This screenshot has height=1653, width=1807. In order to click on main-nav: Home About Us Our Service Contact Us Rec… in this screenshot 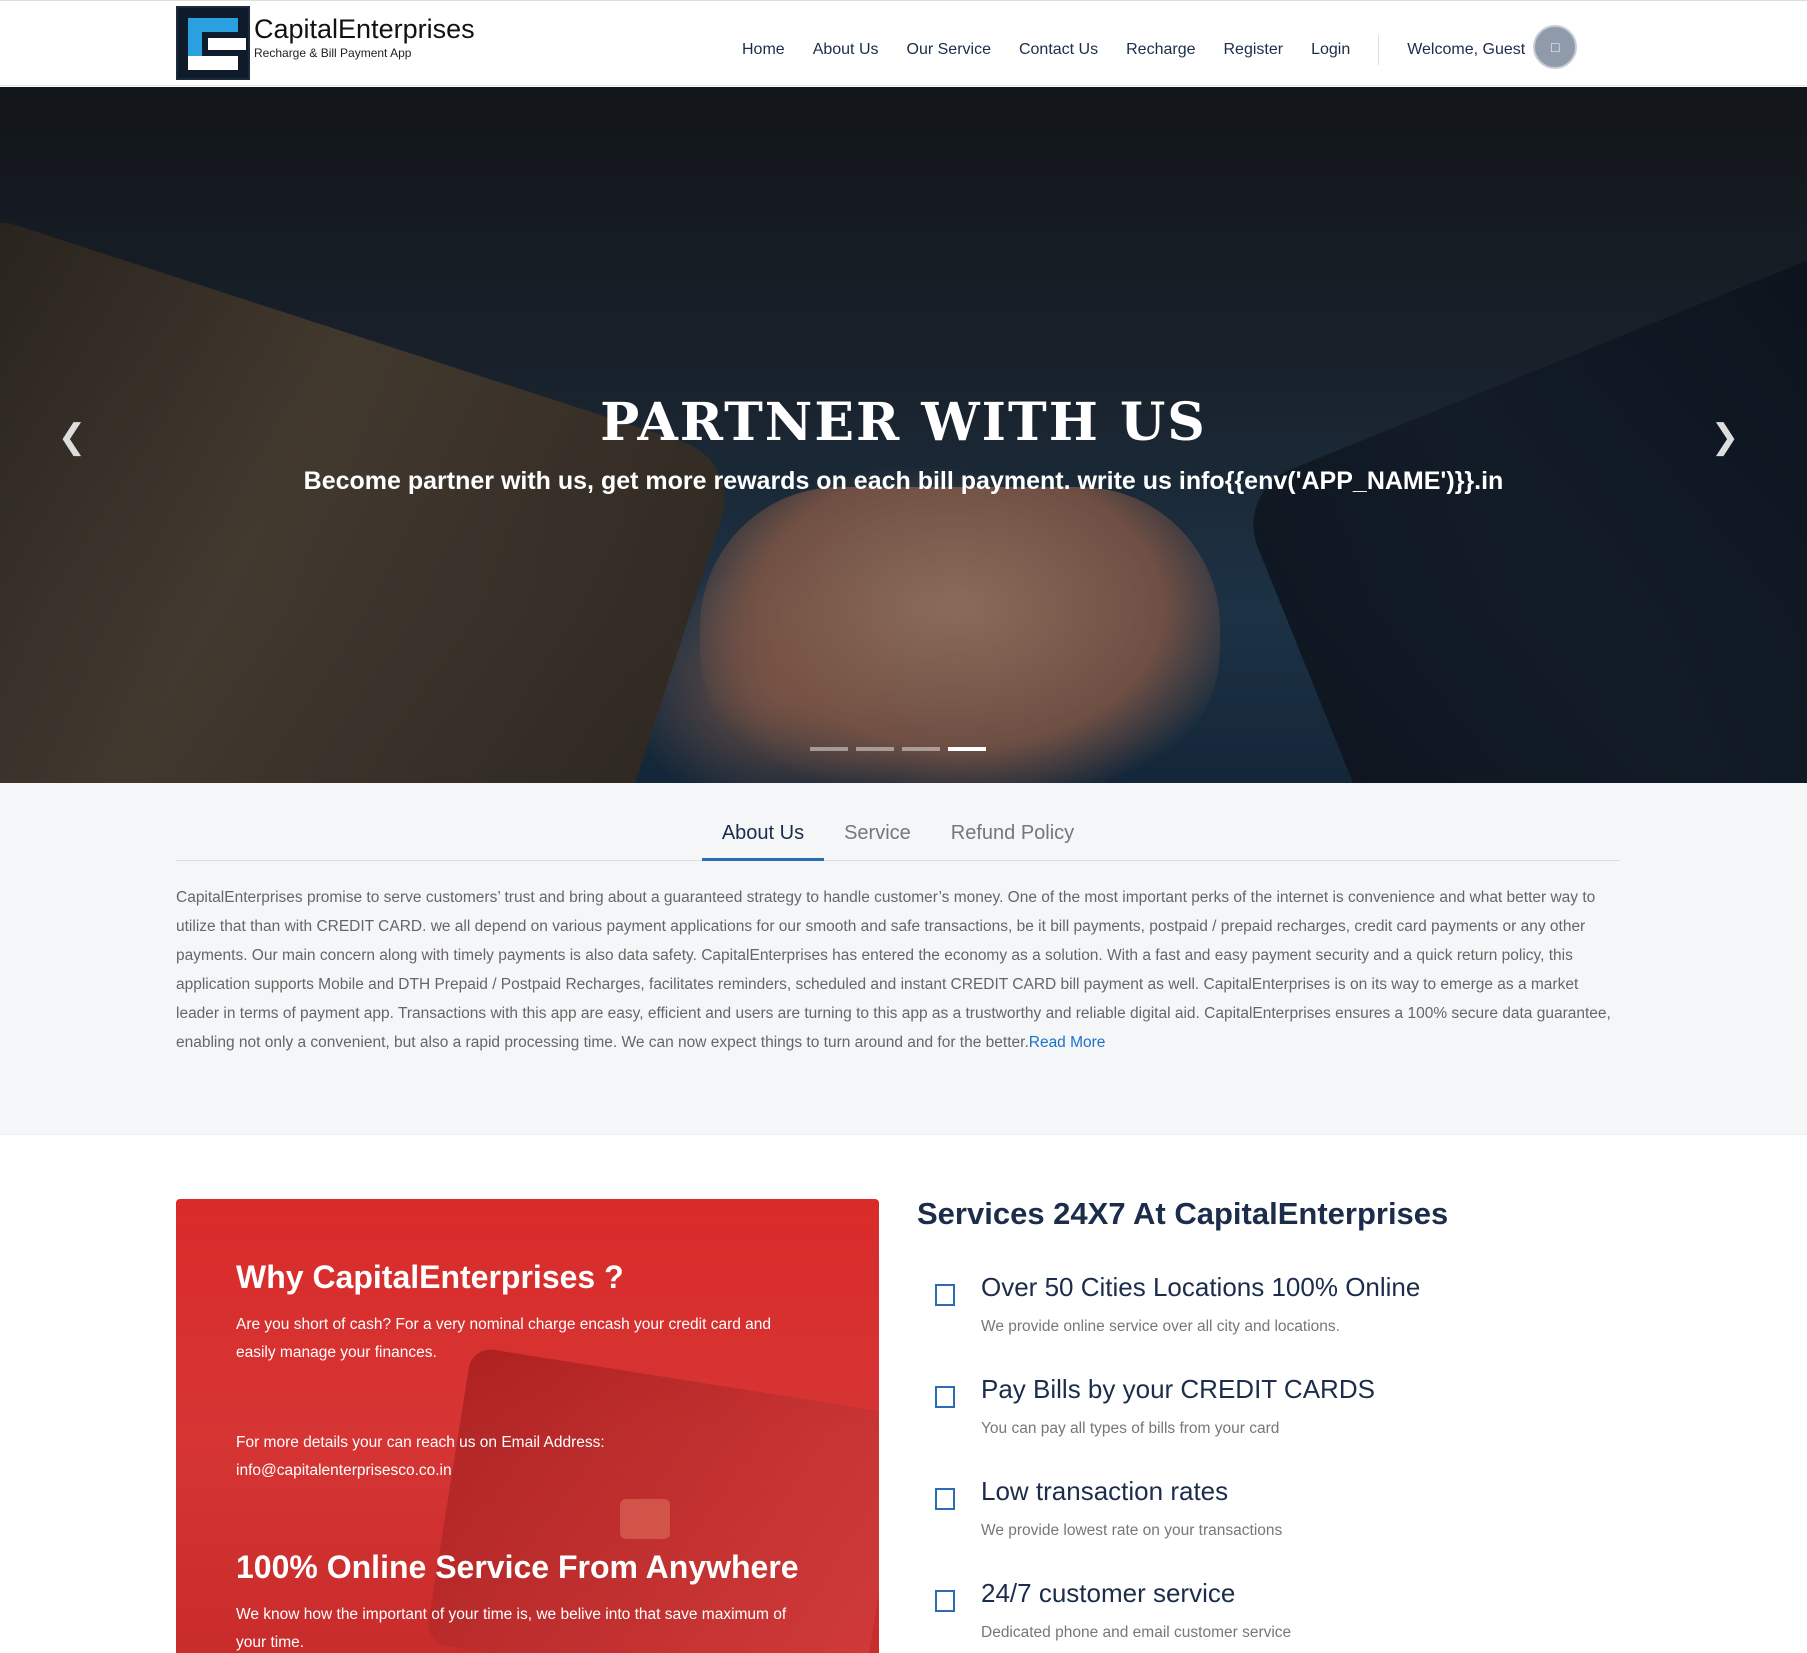, I will do `click(1160, 47)`.